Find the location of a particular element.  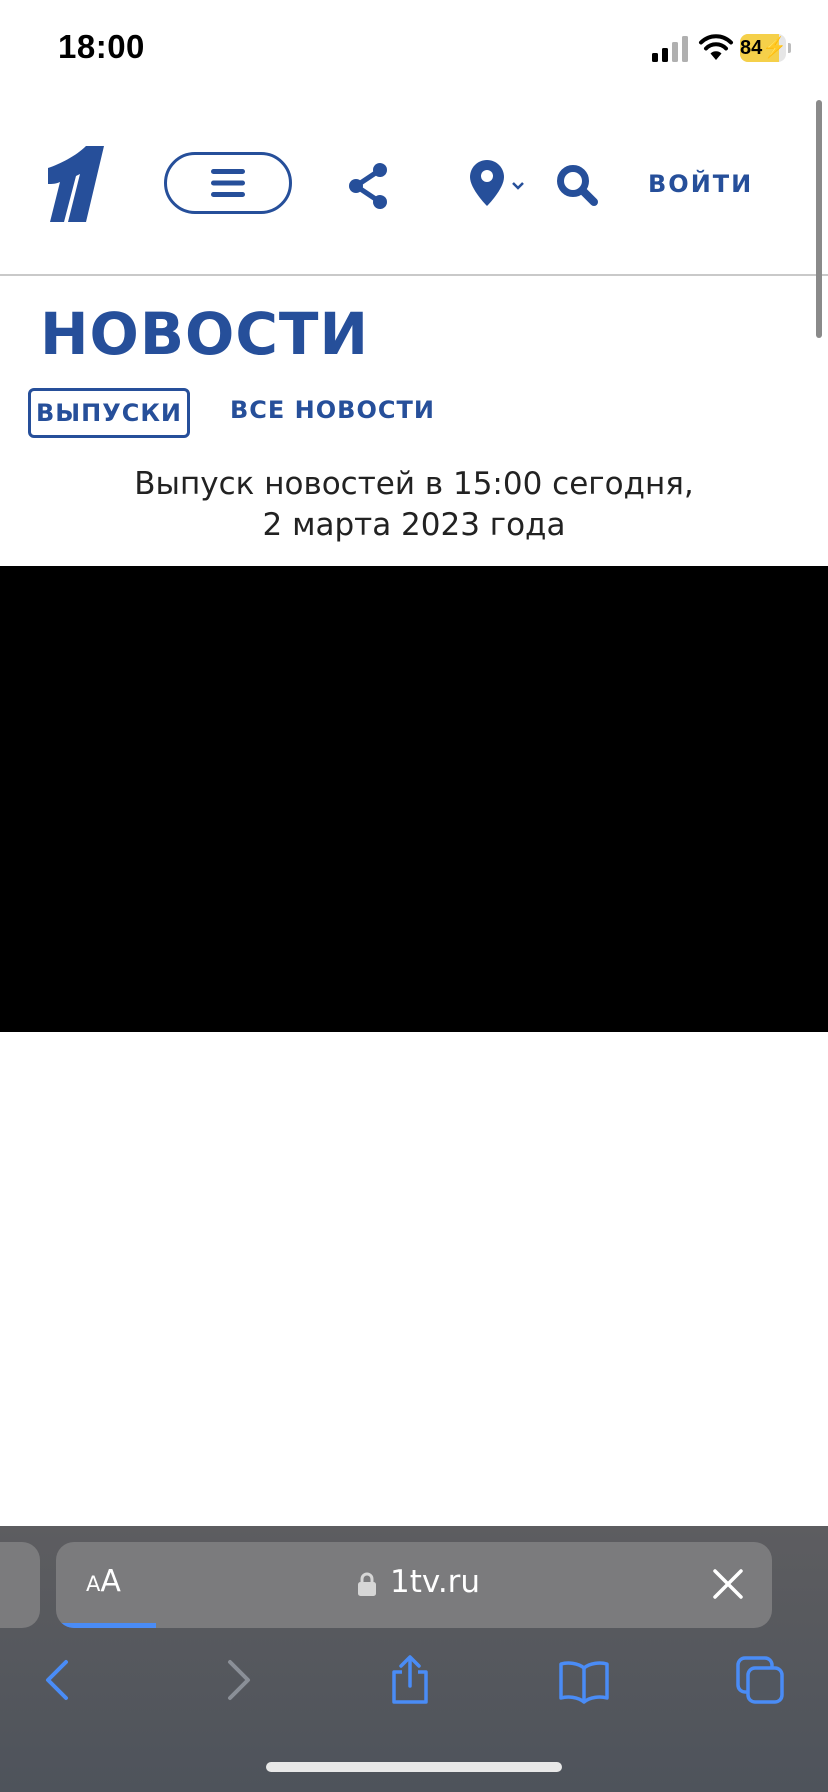

page-load-progress is located at coordinates (106, 1625).